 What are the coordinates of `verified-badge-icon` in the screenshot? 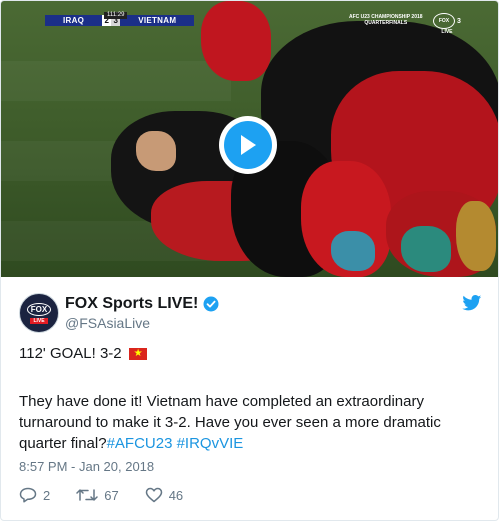 It's located at (211, 304).